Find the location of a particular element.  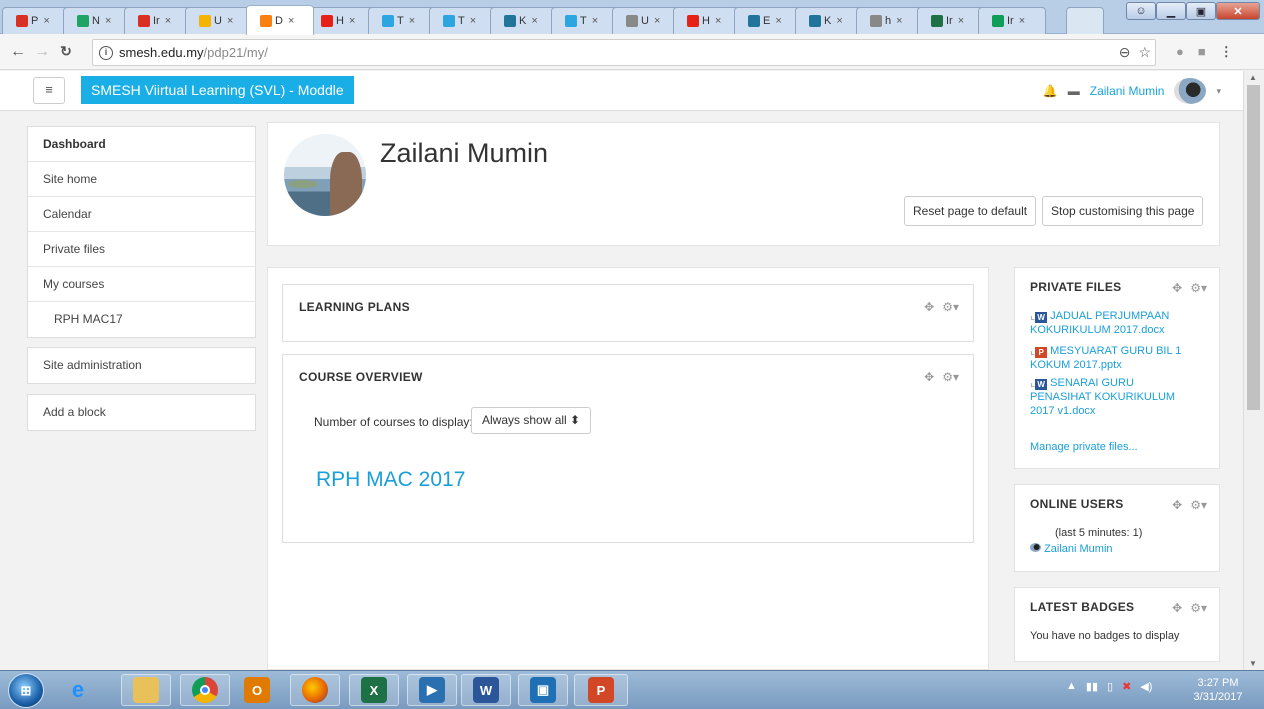

start-button: ⊞ is located at coordinates (26, 690).